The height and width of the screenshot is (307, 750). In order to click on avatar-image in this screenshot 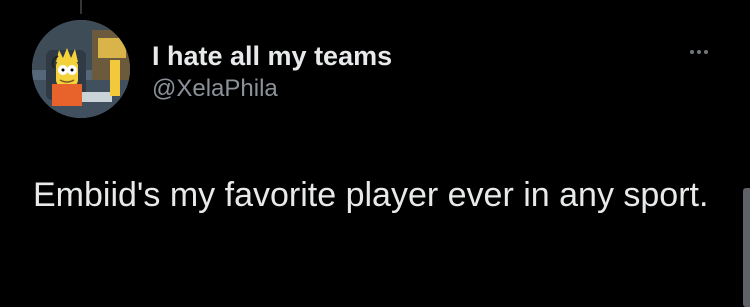, I will do `click(81, 69)`.